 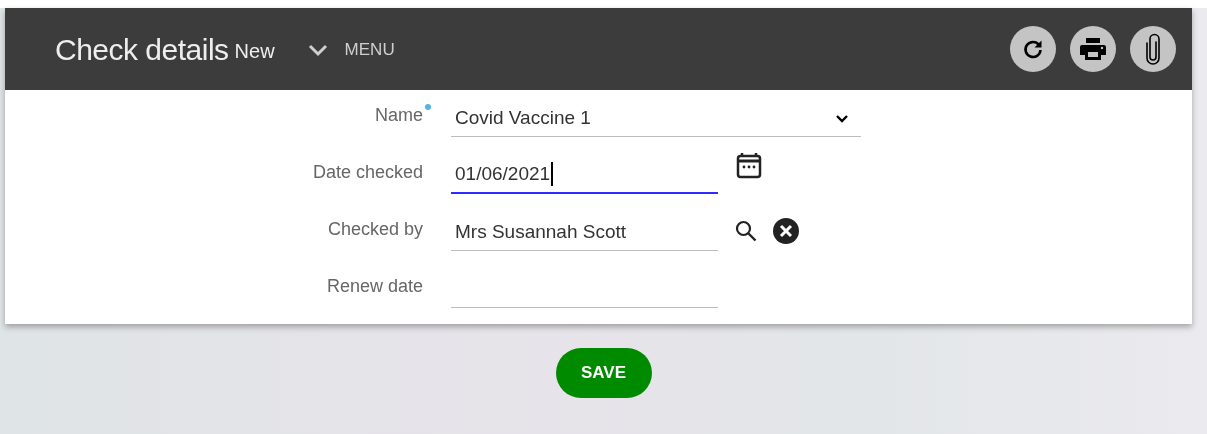 I want to click on search-button, so click(x=746, y=231).